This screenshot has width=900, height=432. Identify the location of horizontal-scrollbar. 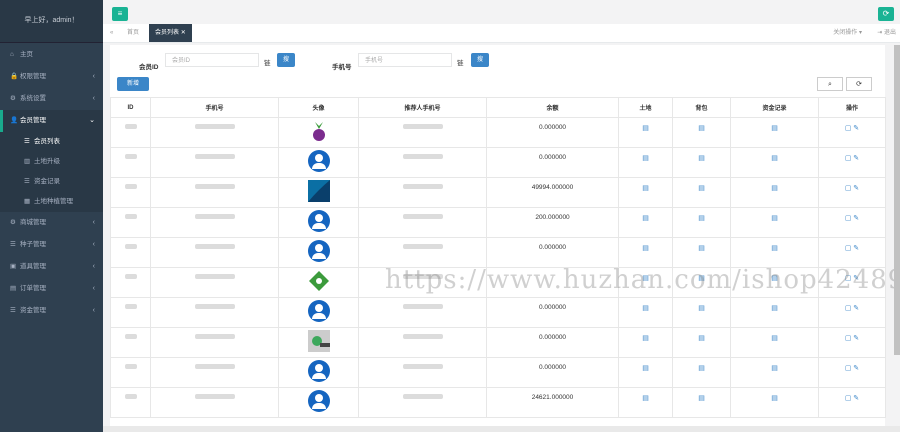
(501, 429).